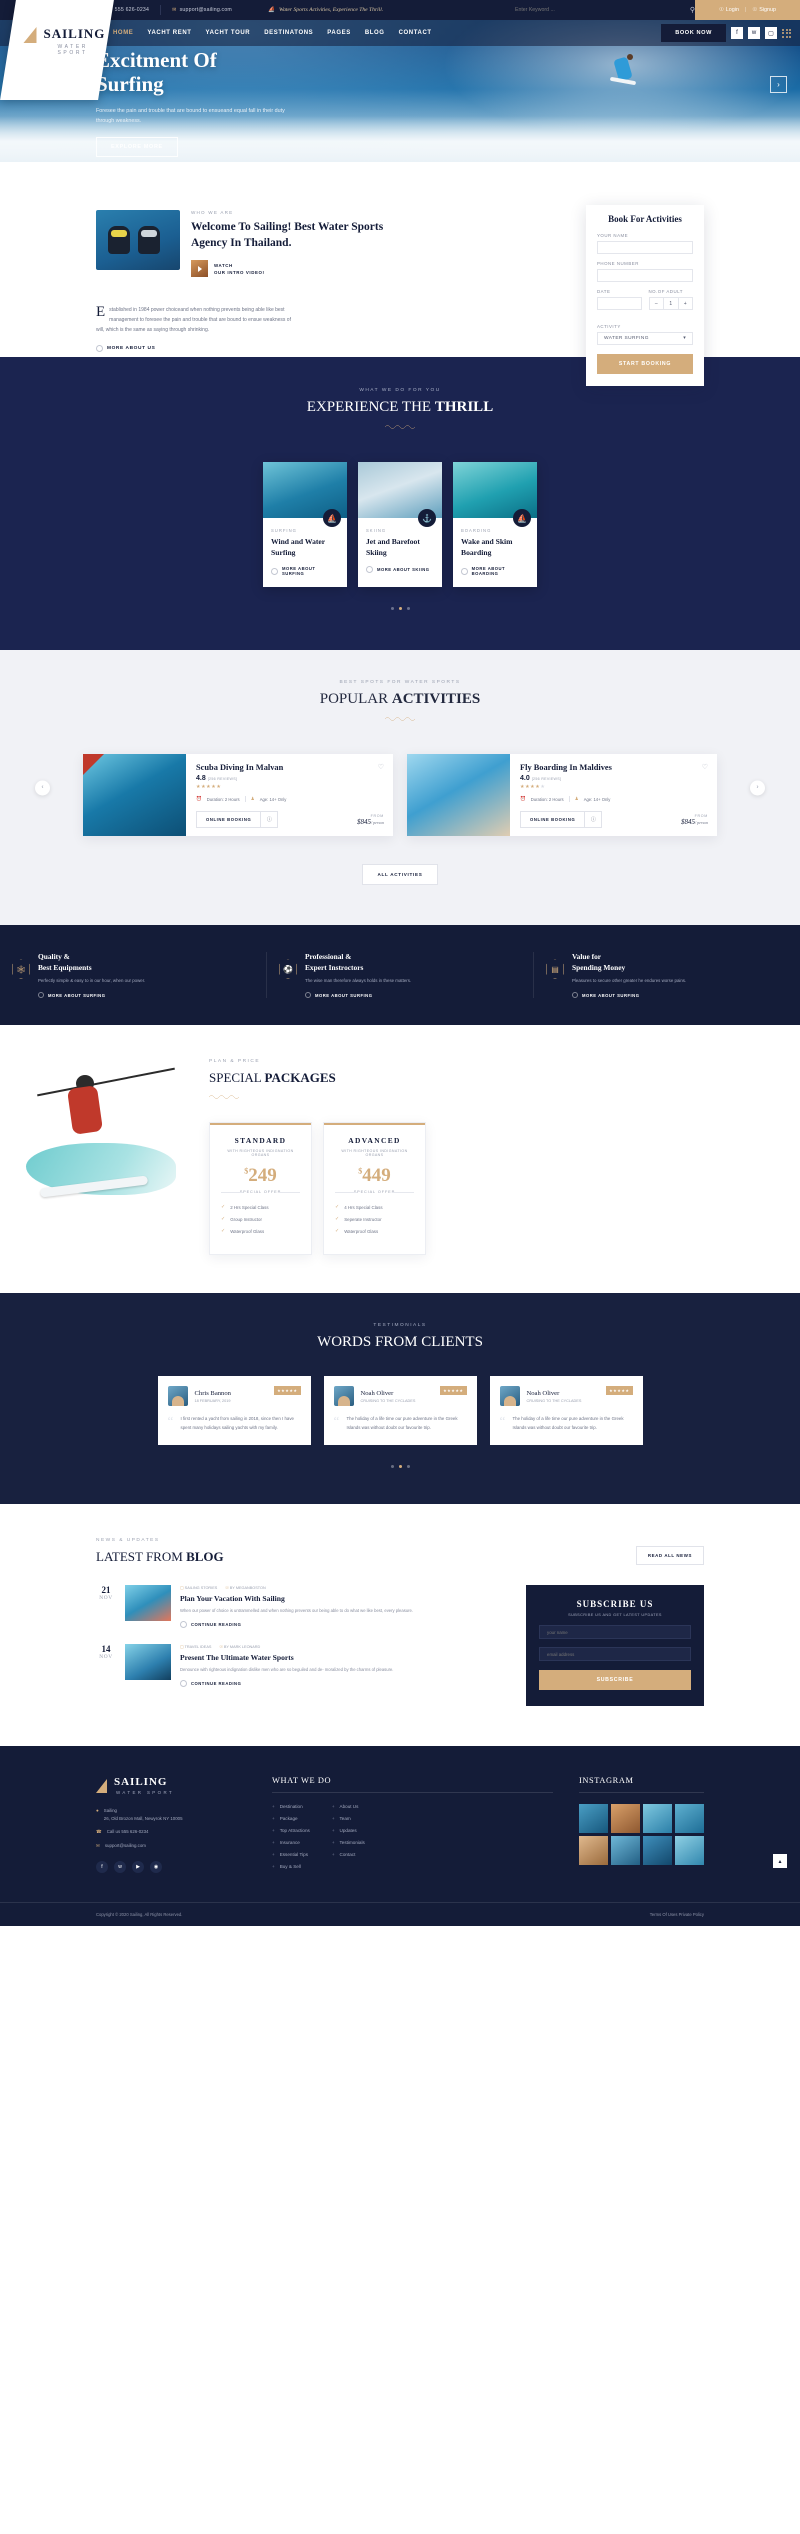 The width and height of the screenshot is (800, 2534). Describe the element at coordinates (138, 1866) in the screenshot. I see `youtube-icon: ▶` at that location.